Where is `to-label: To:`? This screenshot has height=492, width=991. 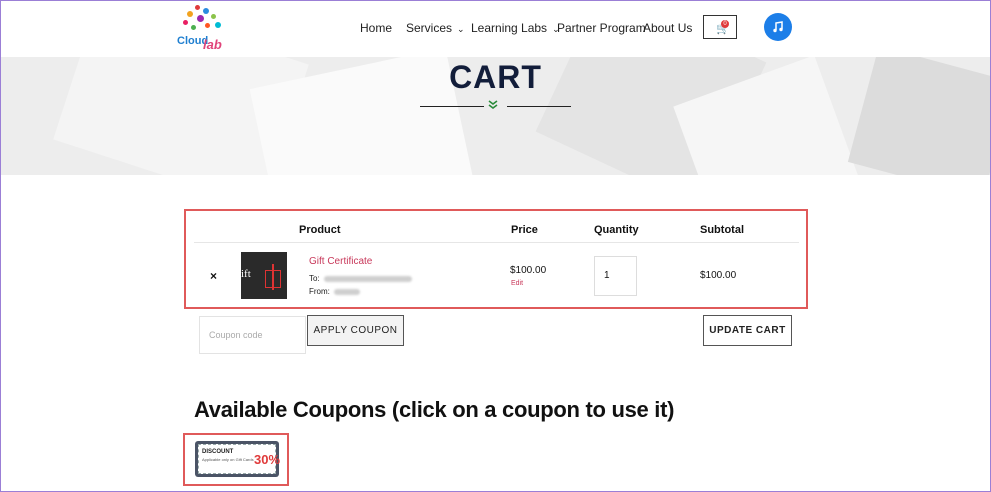 to-label: To: is located at coordinates (314, 278).